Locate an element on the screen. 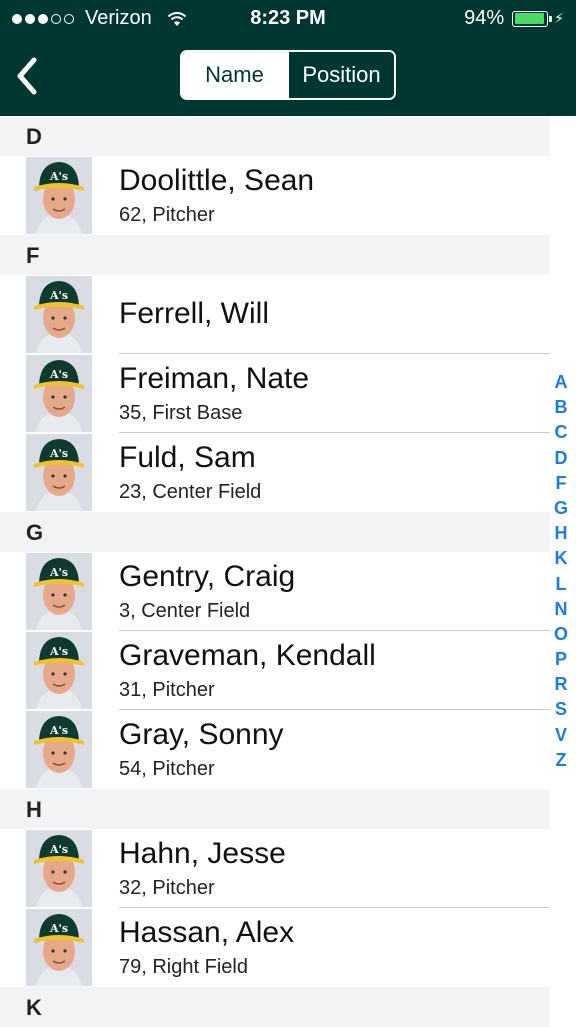 This screenshot has height=1027, width=576. index-letter: K is located at coordinates (561, 558).